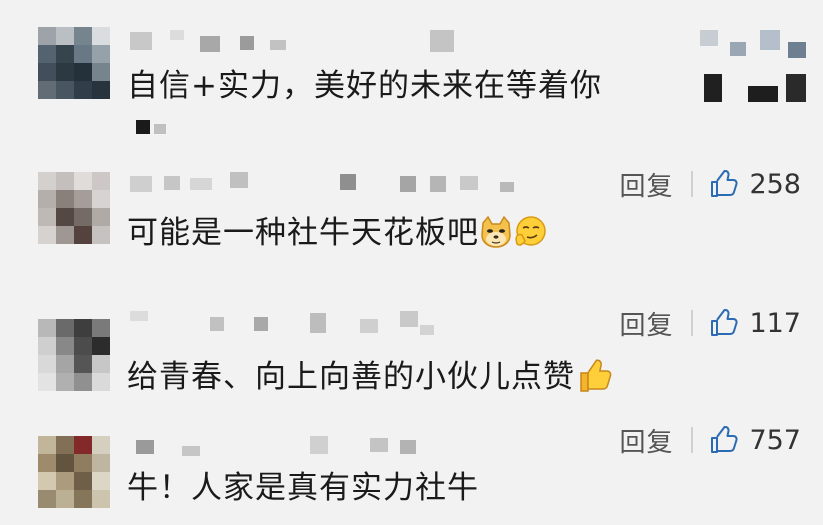 The width and height of the screenshot is (823, 525). What do you see at coordinates (775, 440) in the screenshot?
I see `like-count: 757` at bounding box center [775, 440].